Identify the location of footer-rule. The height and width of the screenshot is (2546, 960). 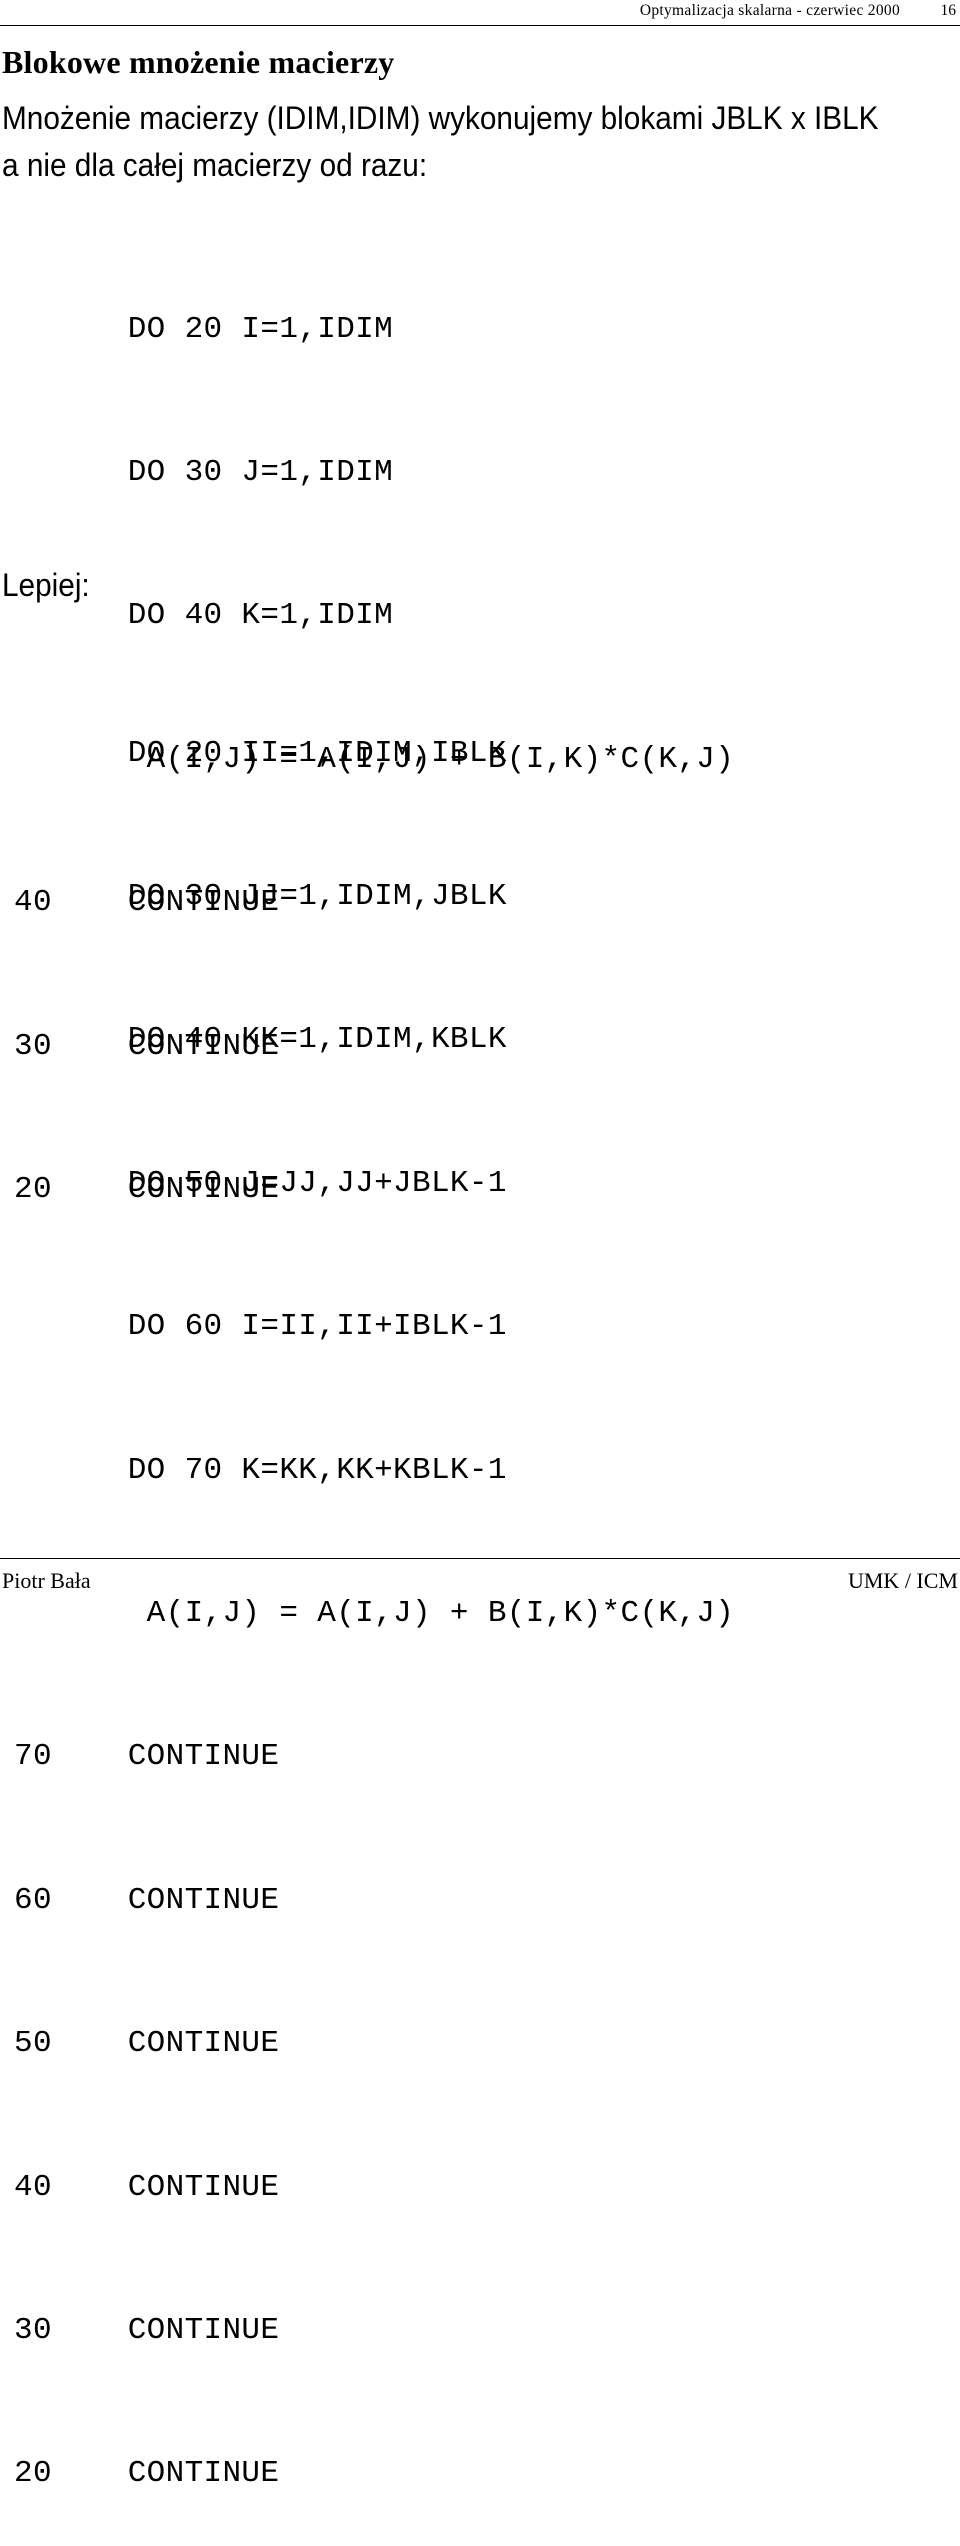
(480, 1558).